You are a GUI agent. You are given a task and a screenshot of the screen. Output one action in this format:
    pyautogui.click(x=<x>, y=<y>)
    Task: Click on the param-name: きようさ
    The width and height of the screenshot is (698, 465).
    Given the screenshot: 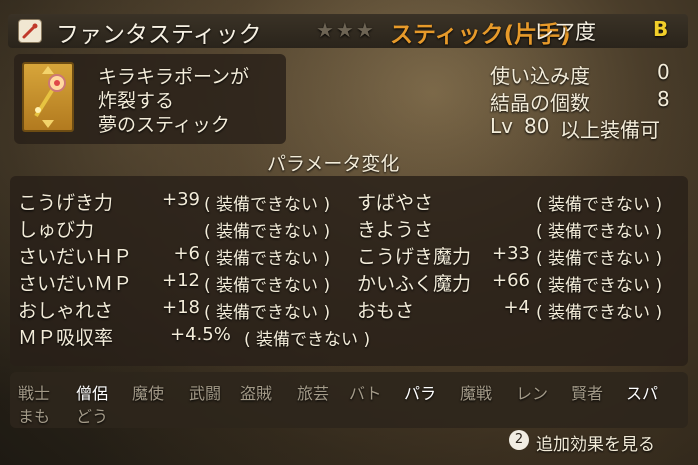 What is the action you would take?
    pyautogui.click(x=395, y=230)
    